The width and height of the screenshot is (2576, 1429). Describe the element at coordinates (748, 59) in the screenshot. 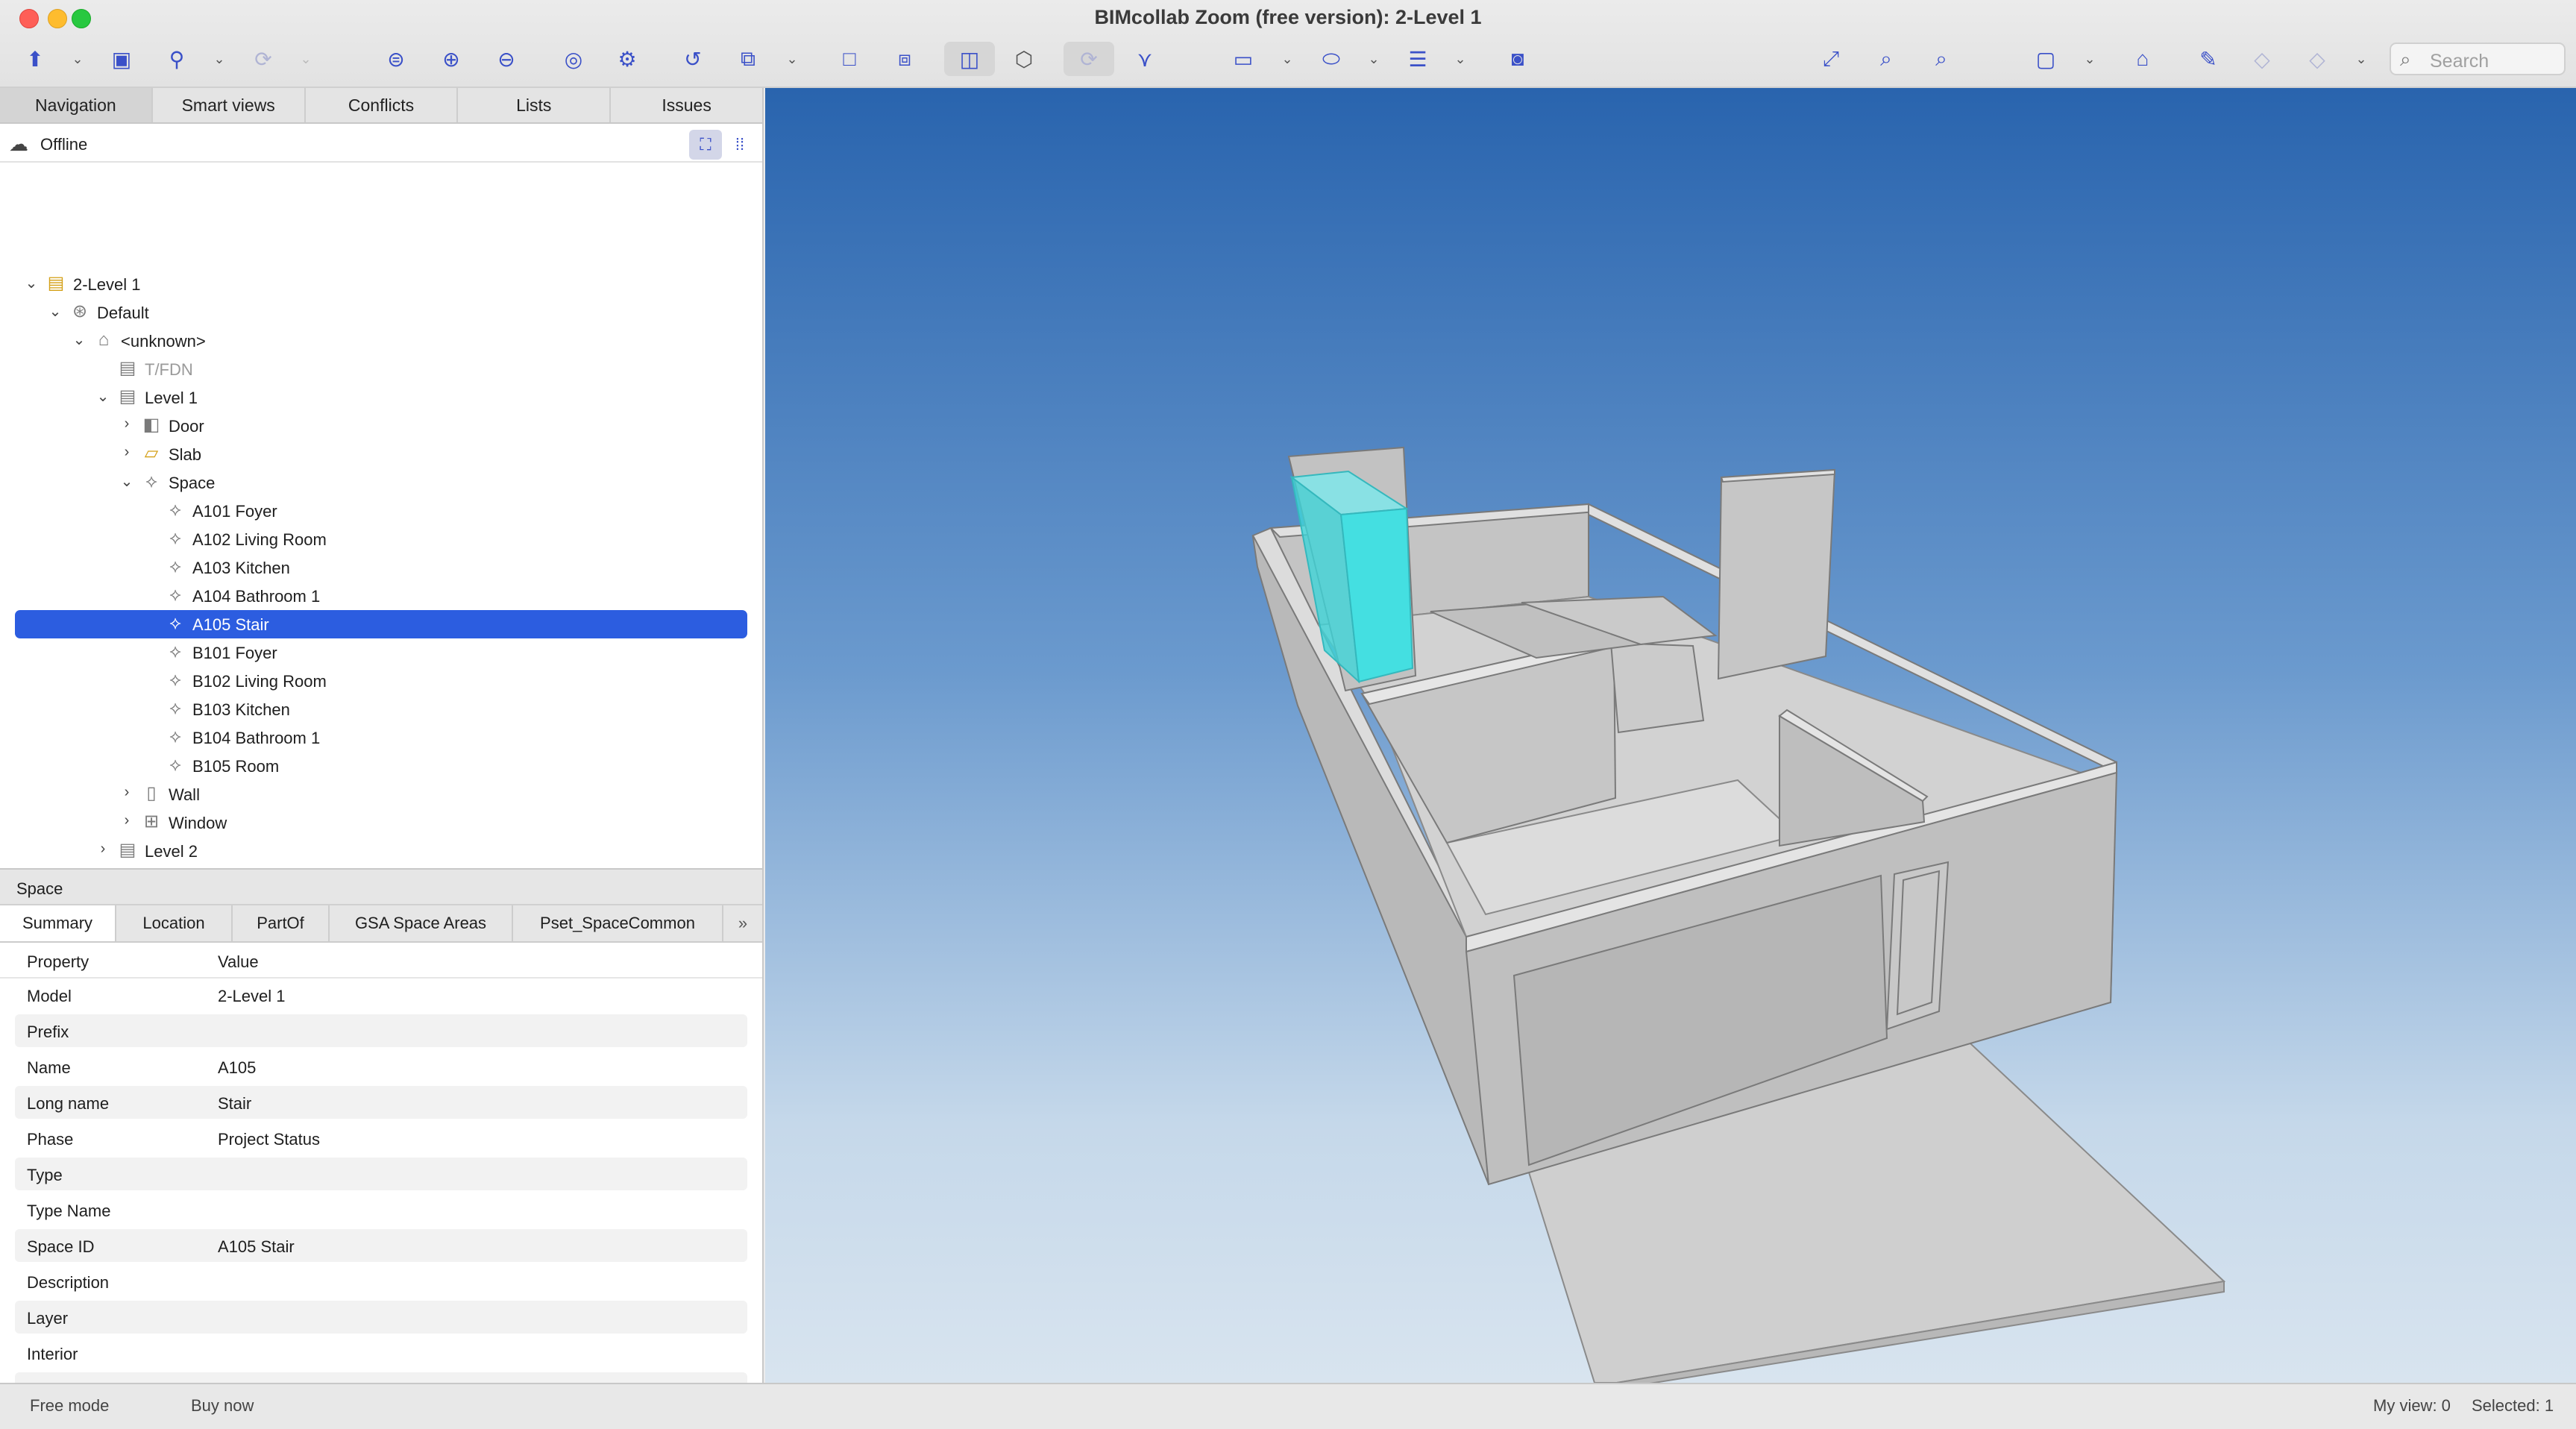

I see `transparent-icon: ⧉` at that location.